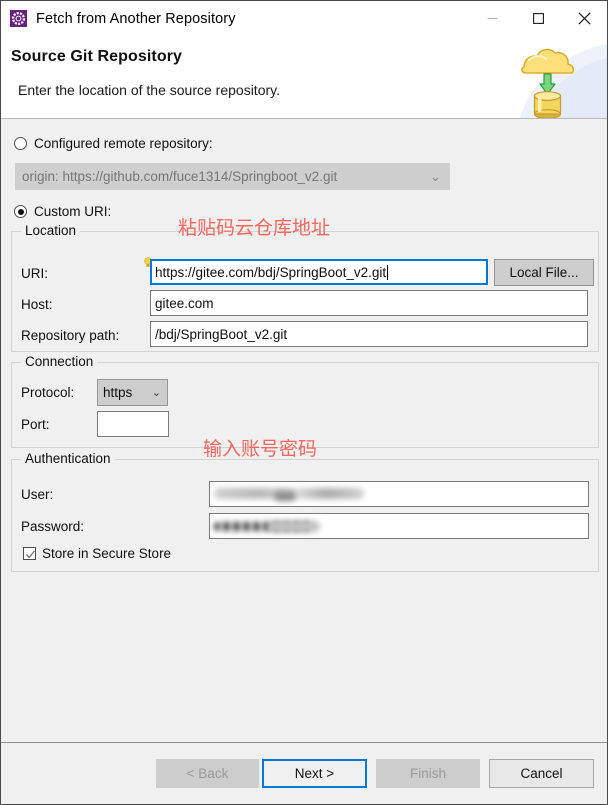  I want to click on back-button: < Back, so click(207, 773).